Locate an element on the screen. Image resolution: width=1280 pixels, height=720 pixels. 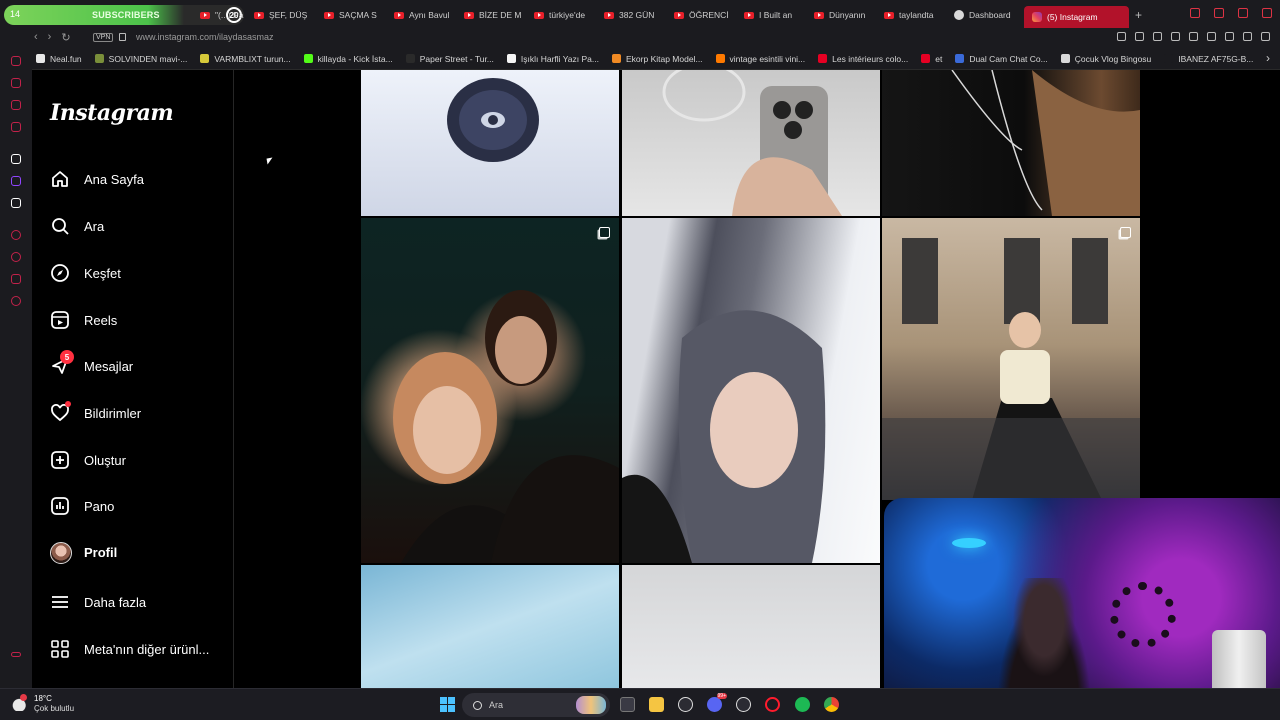
sidebar-clock-icon is located at coordinates (16, 257).